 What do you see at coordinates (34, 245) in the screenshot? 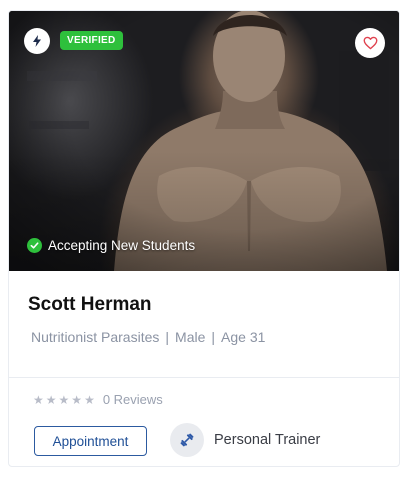
I see `check-circle-icon` at bounding box center [34, 245].